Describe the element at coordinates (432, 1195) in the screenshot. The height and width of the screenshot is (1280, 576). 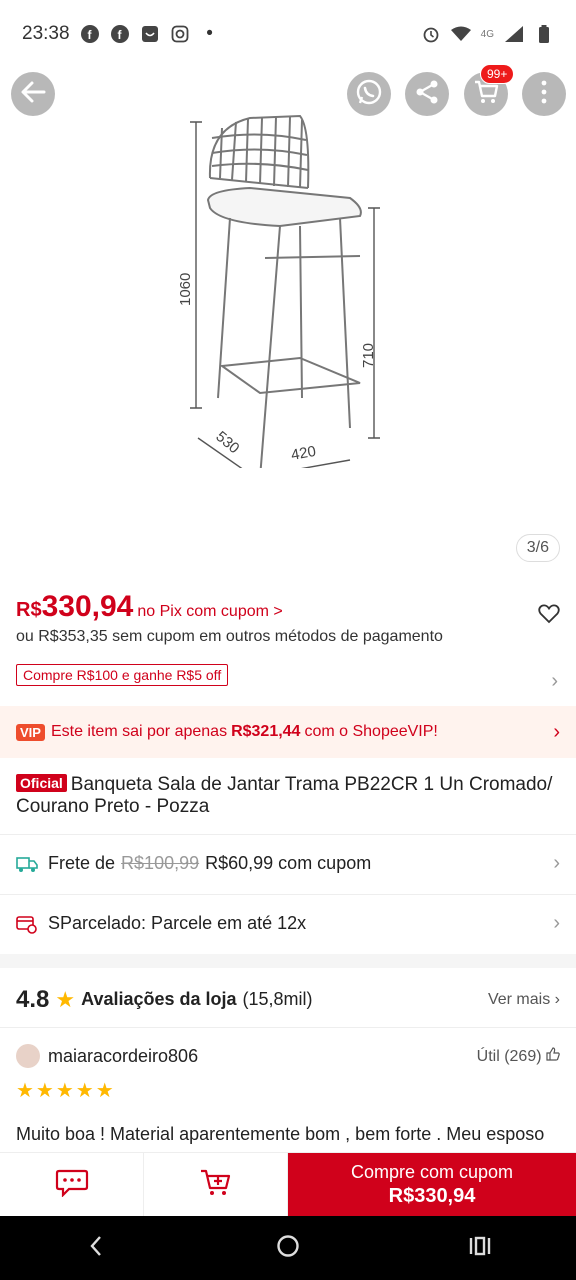
I see `buy-button-price: R$330,94` at that location.